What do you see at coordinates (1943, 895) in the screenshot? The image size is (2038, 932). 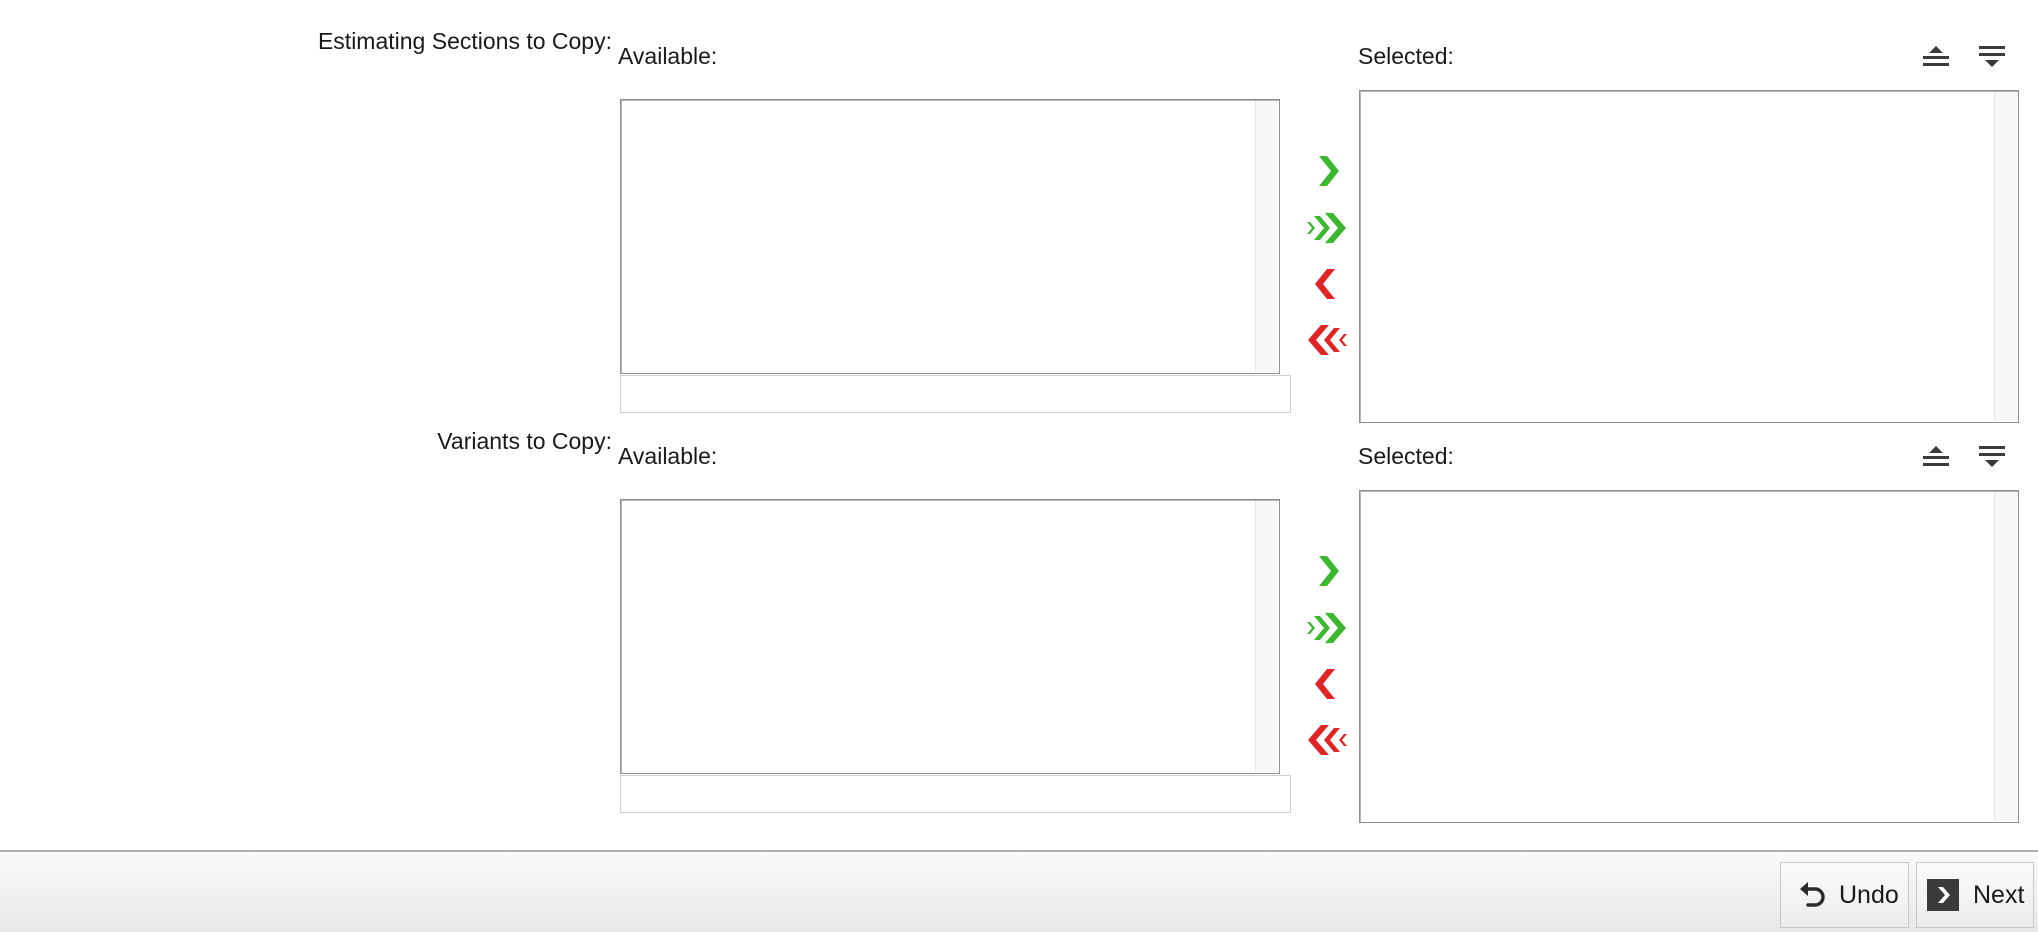 I see `next-icon` at bounding box center [1943, 895].